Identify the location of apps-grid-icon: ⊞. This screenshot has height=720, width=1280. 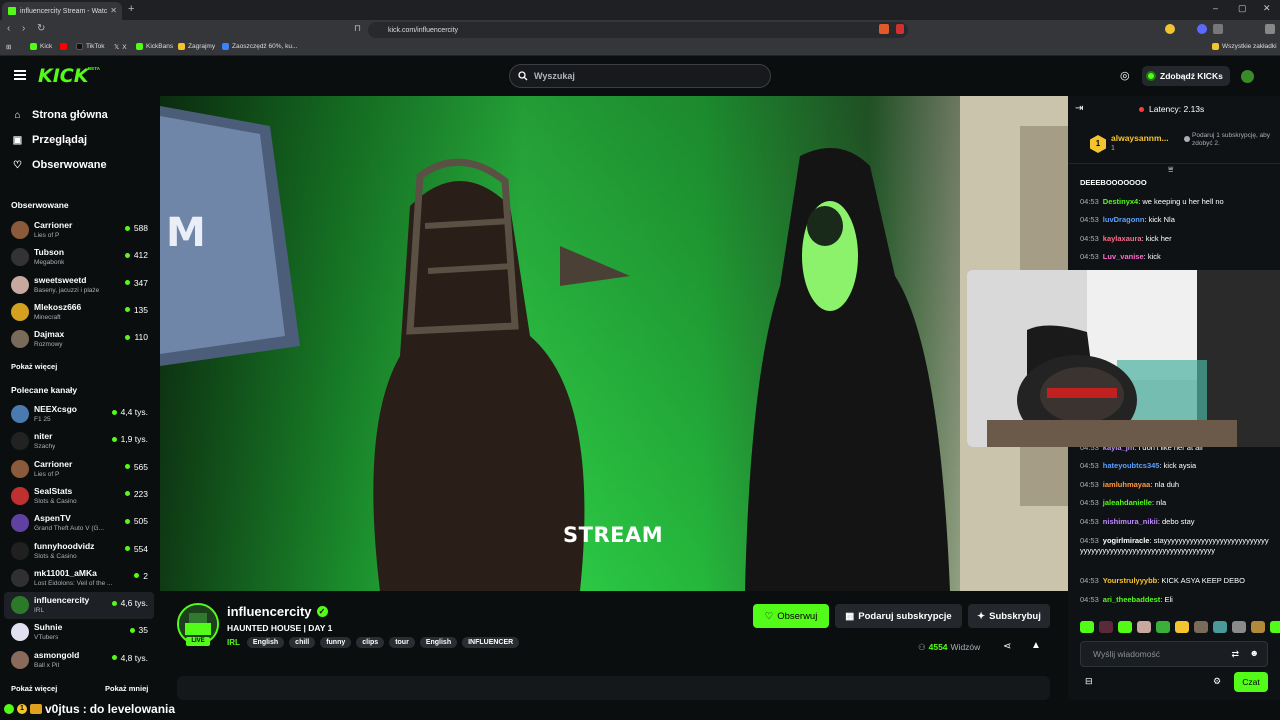
(8, 47).